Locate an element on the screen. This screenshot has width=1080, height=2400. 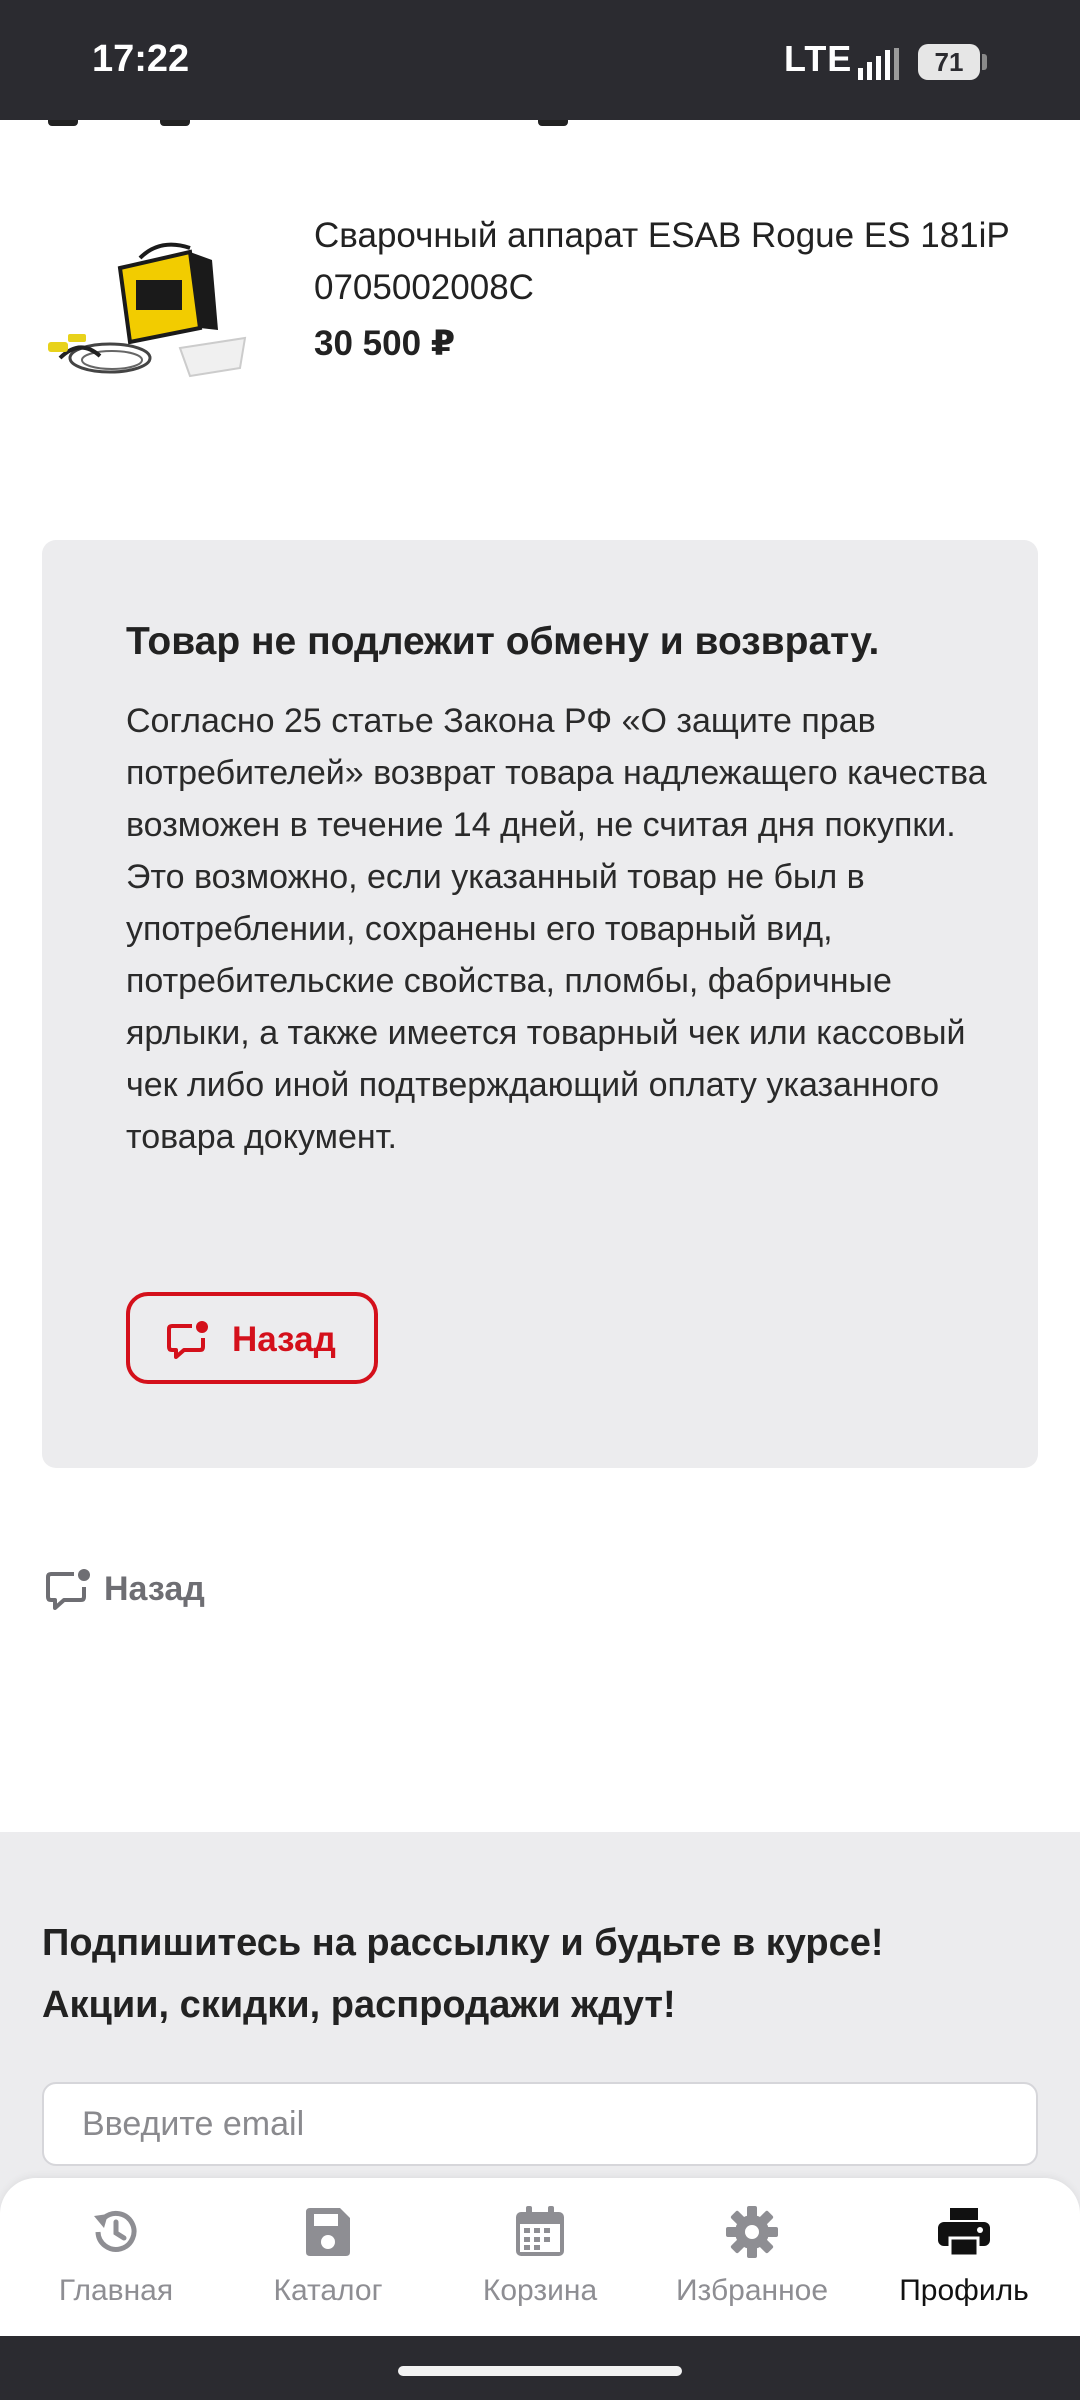
status-time: 17:22 is located at coordinates (141, 59).